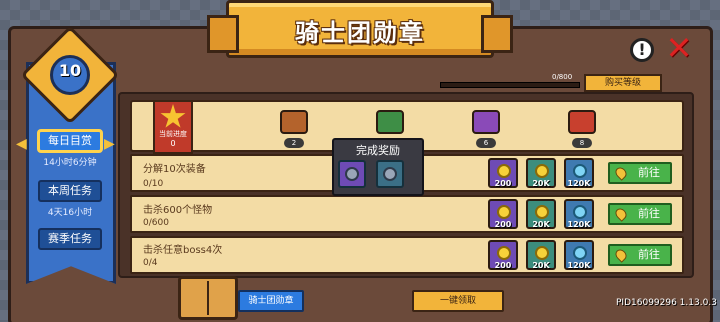 The image size is (720, 322). Describe the element at coordinates (70, 70) in the screenshot. I see `level-number: 10` at that location.